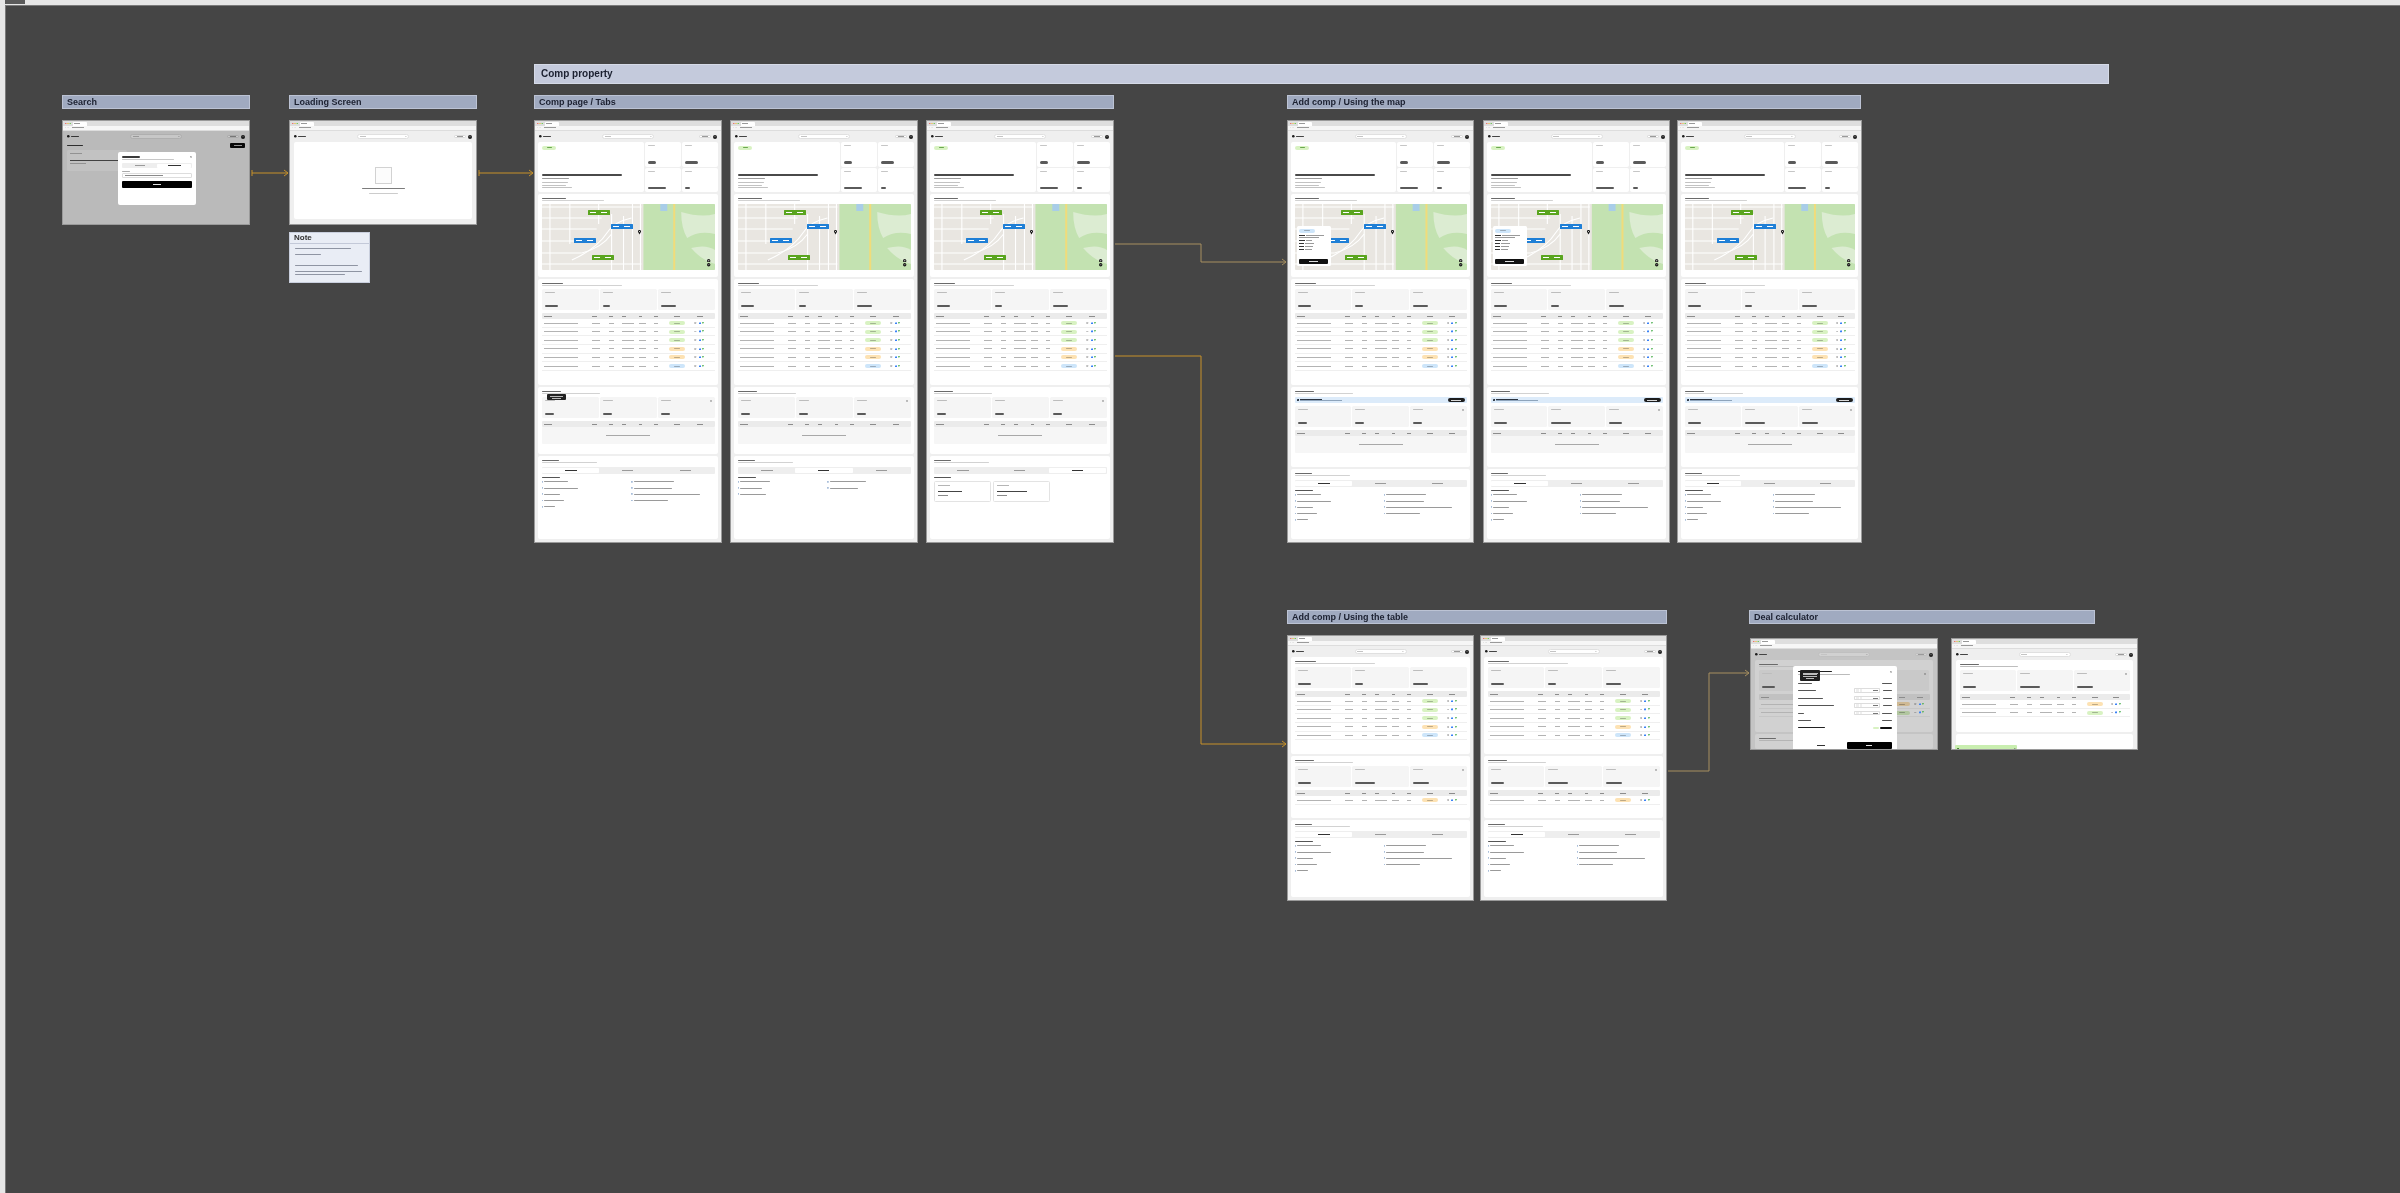  I want to click on search-button, so click(157, 185).